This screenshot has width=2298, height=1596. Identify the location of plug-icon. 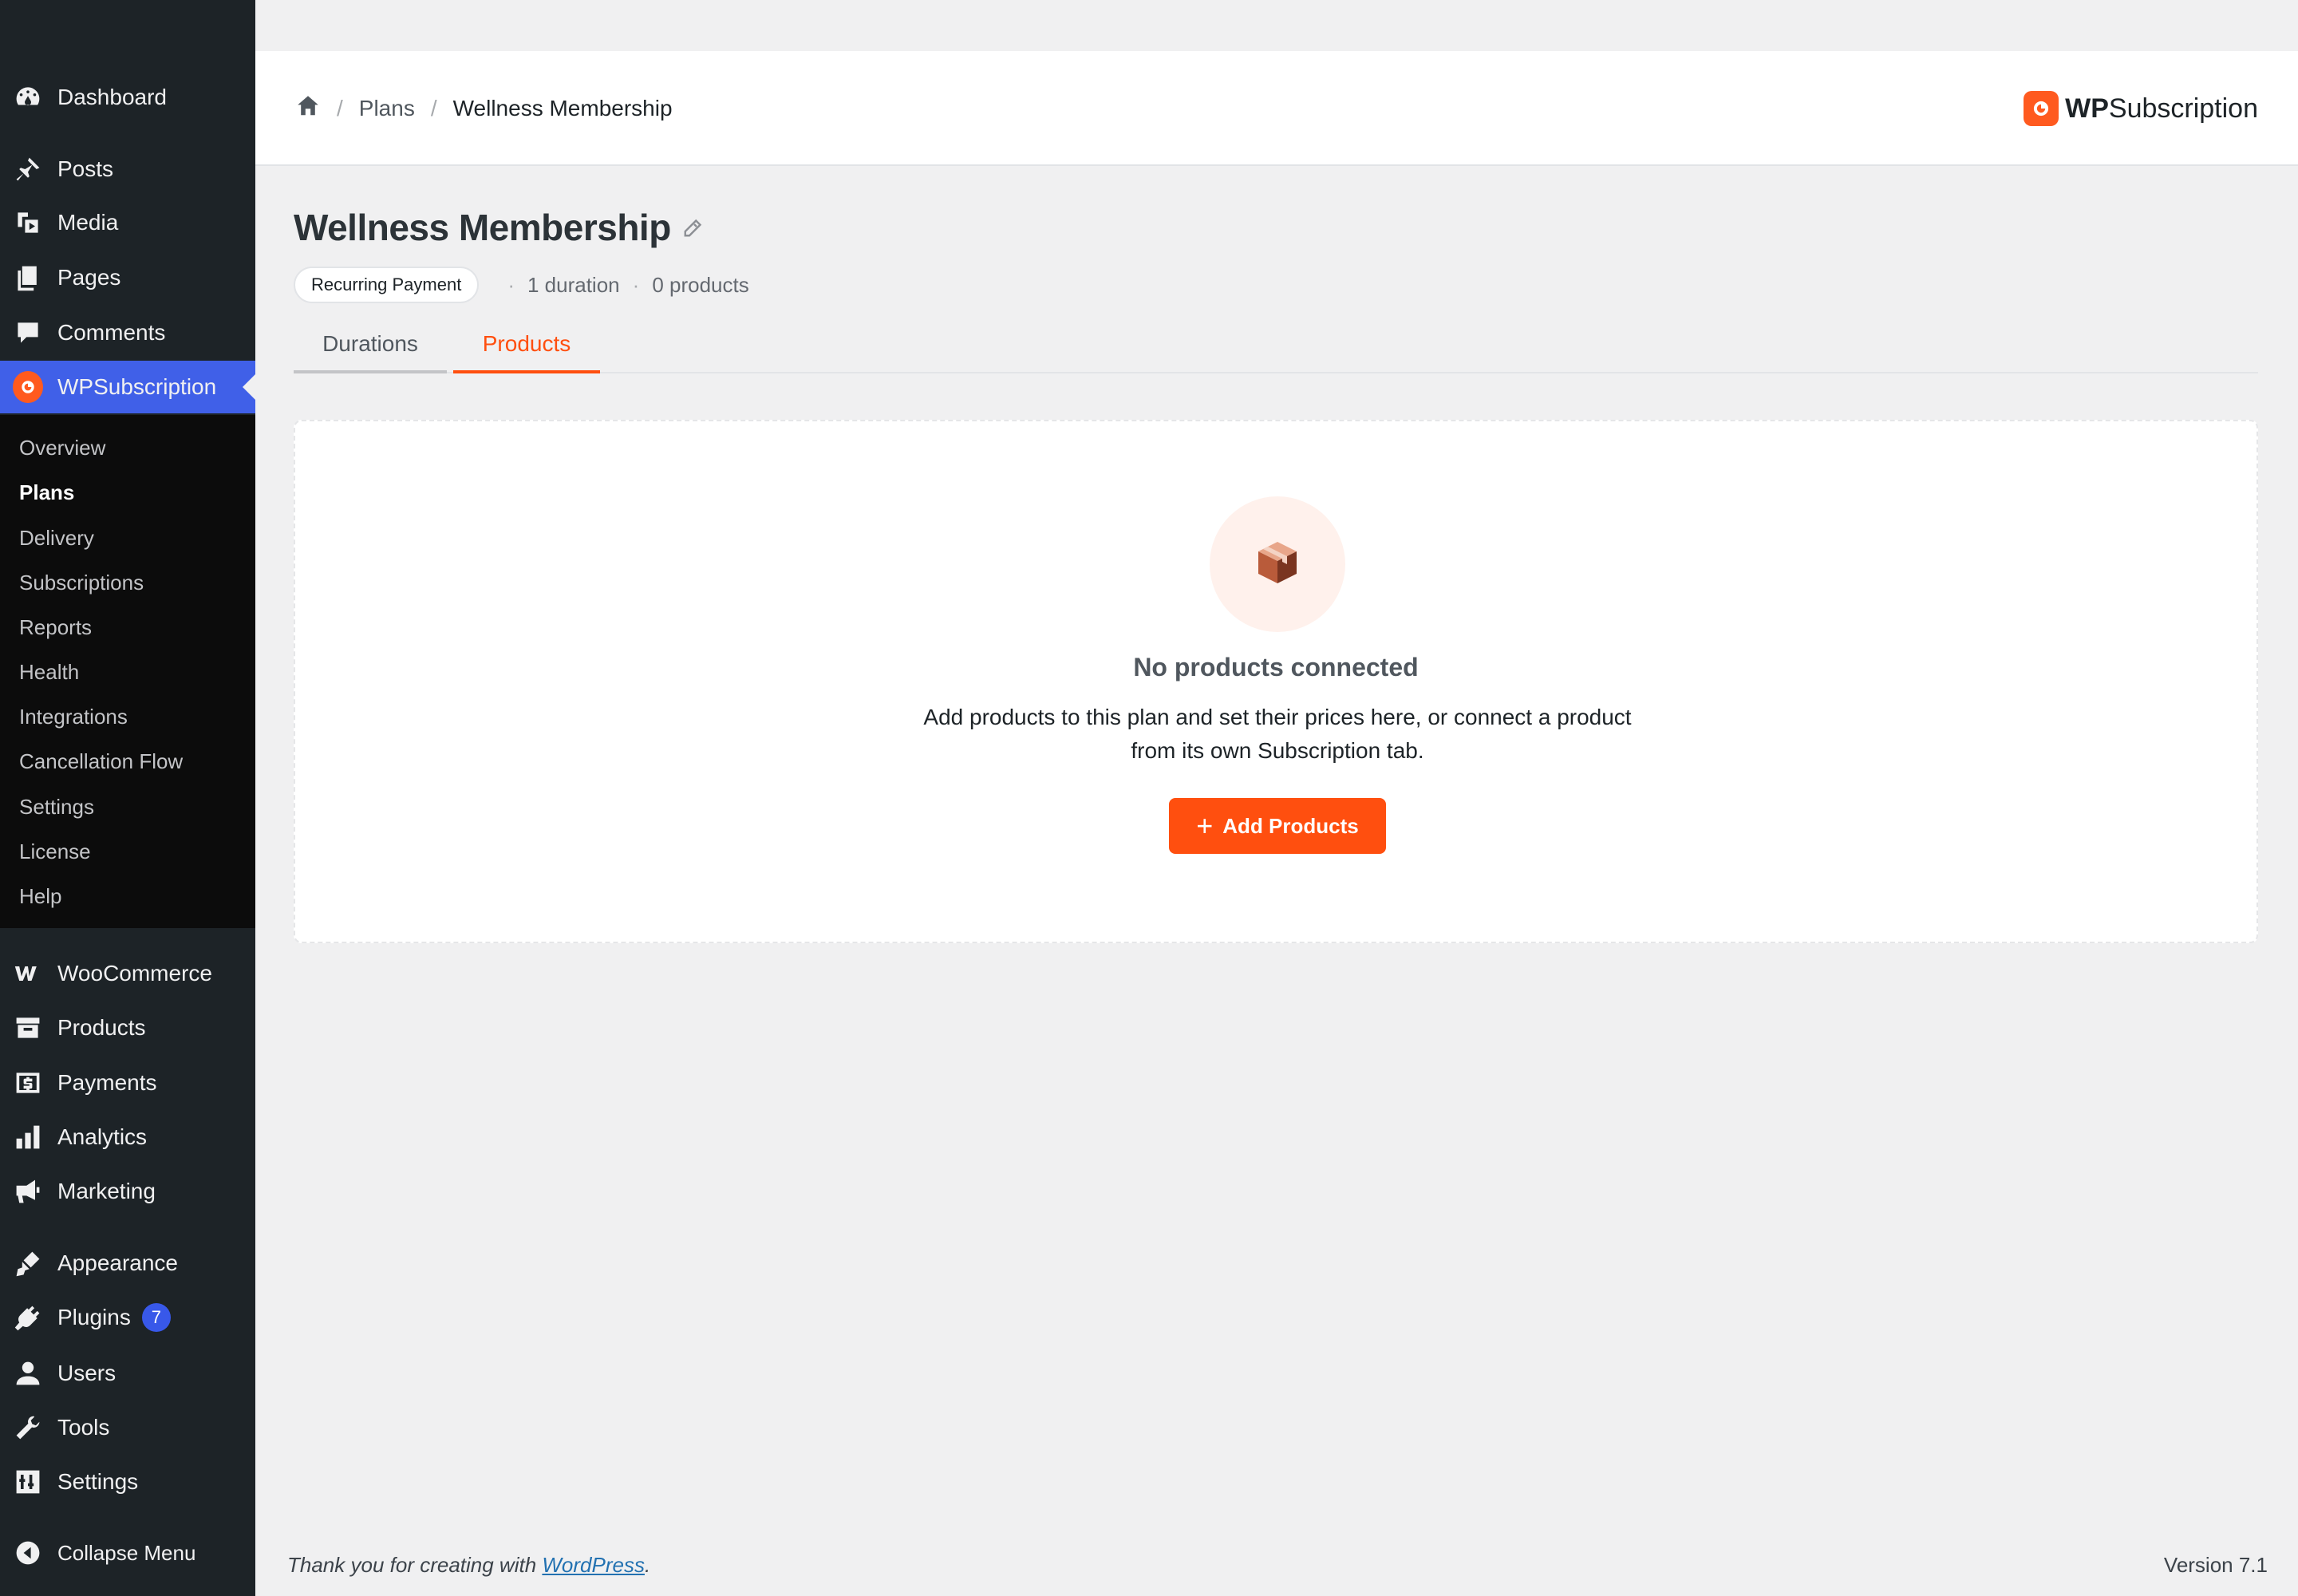
(28, 1317).